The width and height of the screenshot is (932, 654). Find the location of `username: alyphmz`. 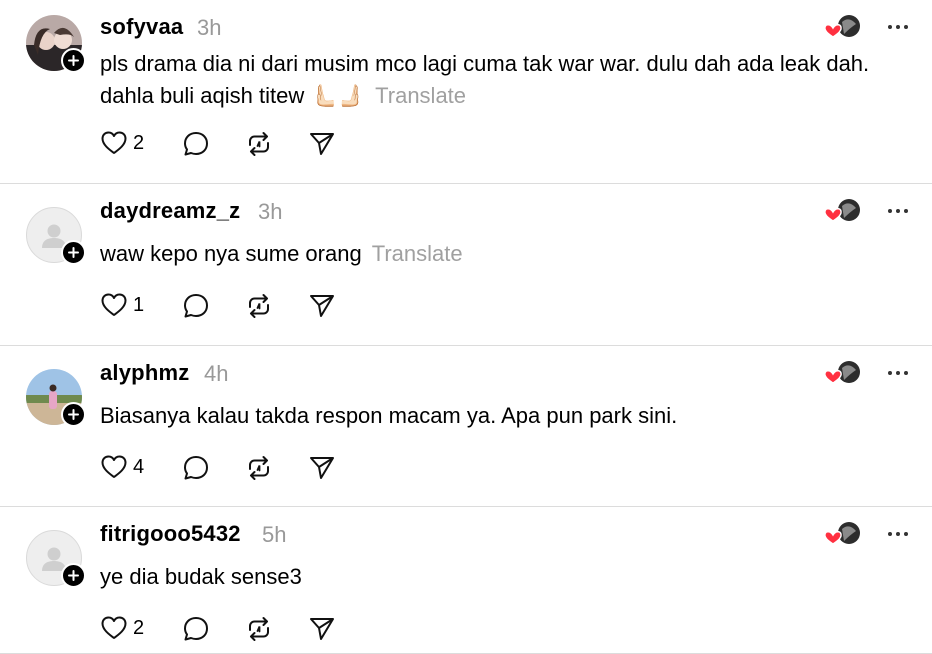

username: alyphmz is located at coordinates (144, 373).